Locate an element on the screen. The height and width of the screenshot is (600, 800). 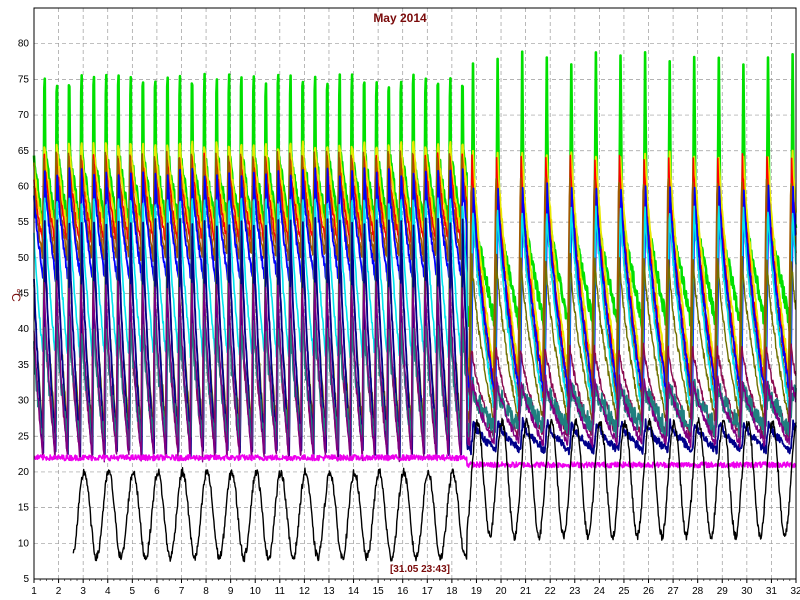
x-tick-label: 25 is located at coordinates (624, 591).